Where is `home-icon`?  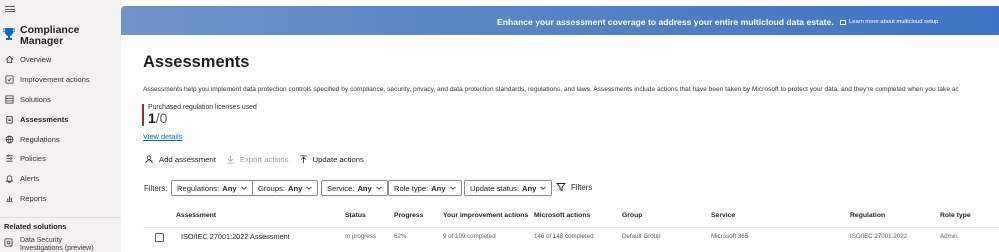 home-icon is located at coordinates (9, 60).